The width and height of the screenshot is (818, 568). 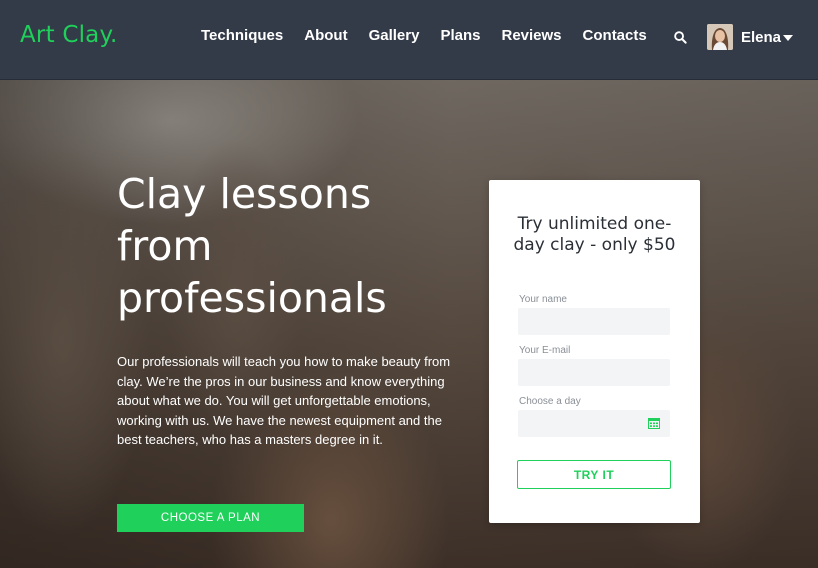 What do you see at coordinates (788, 38) in the screenshot?
I see `chevron-down-icon` at bounding box center [788, 38].